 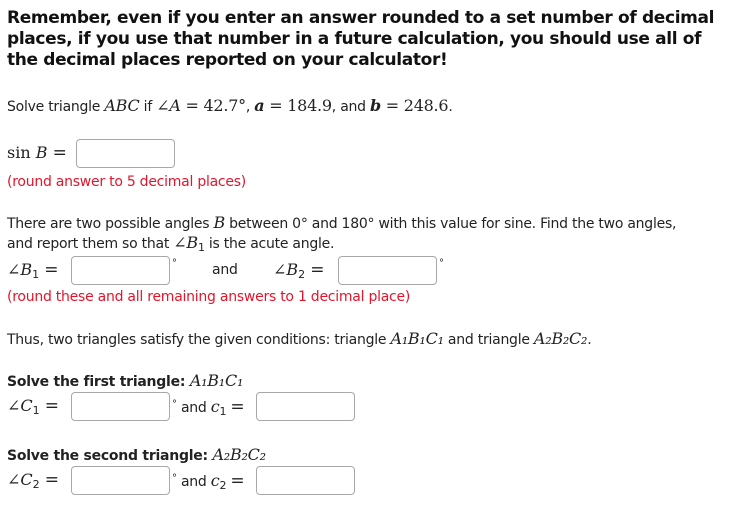 I want to click on B1-label: ∠B1 =, so click(x=33, y=270).